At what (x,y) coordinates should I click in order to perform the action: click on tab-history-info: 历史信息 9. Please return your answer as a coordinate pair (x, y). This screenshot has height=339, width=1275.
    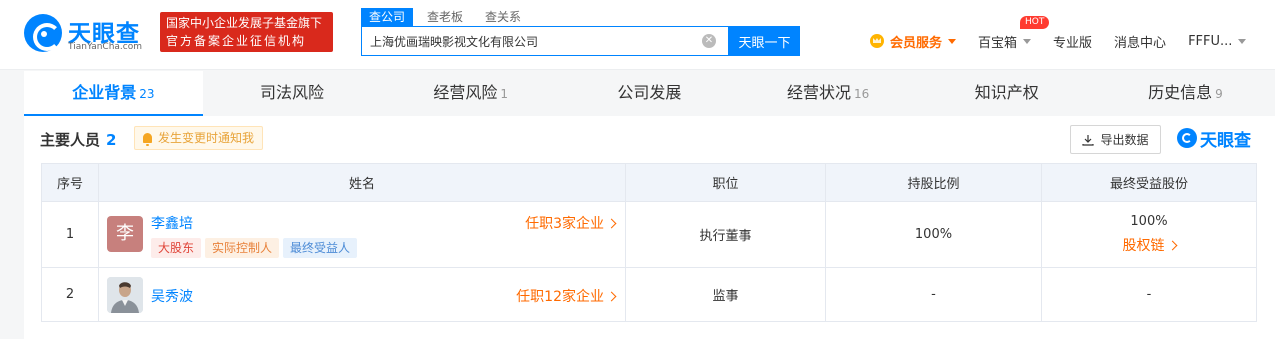
    Looking at the image, I should click on (1185, 93).